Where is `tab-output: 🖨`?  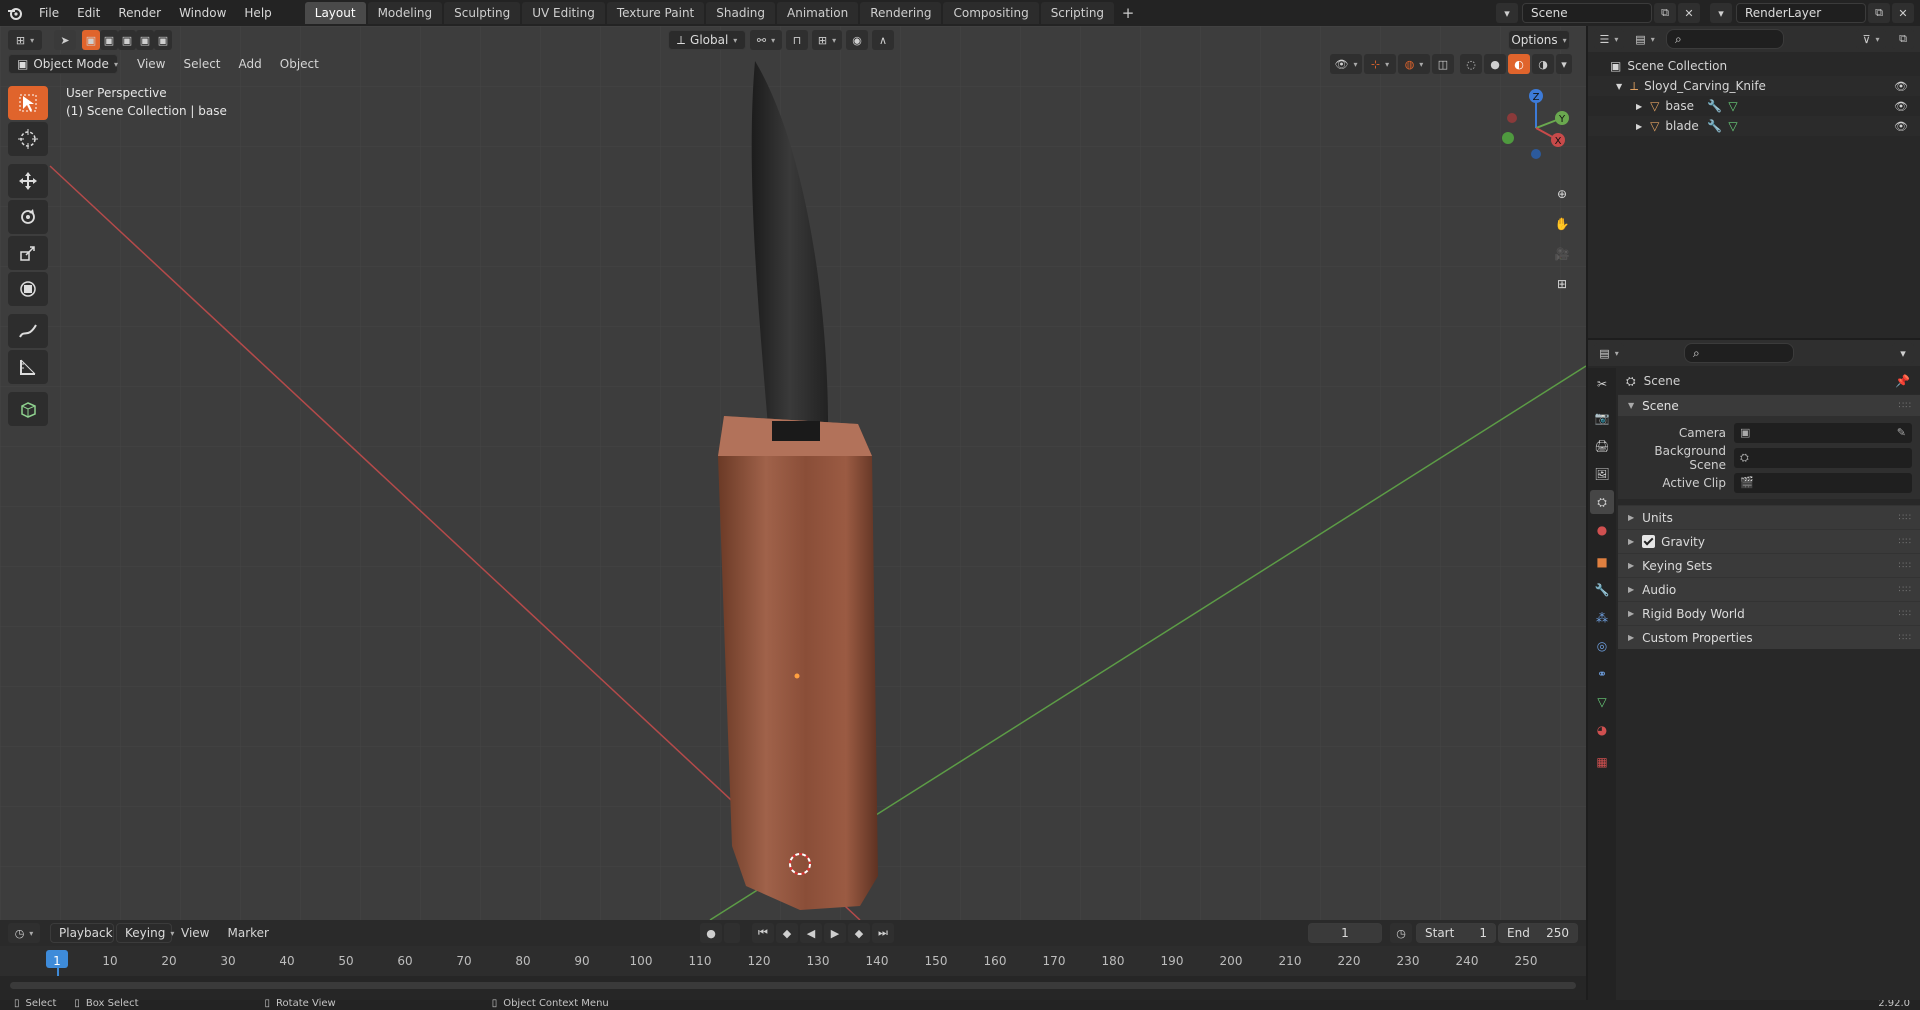 tab-output: 🖨 is located at coordinates (1602, 446).